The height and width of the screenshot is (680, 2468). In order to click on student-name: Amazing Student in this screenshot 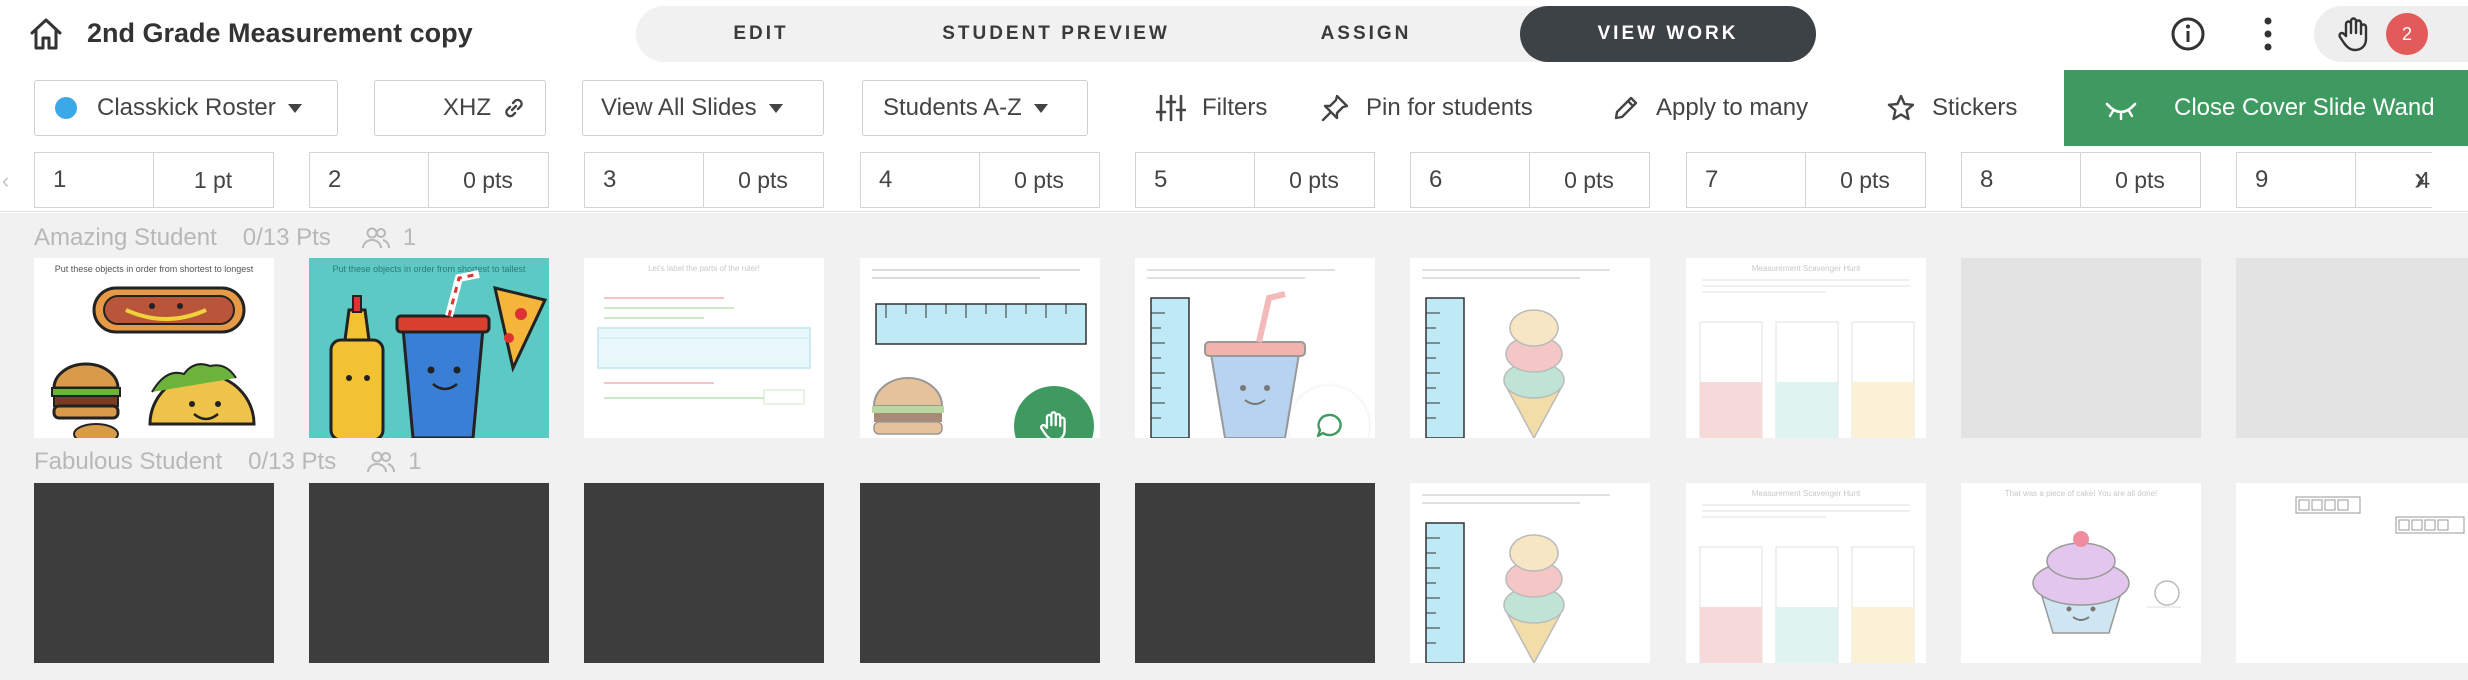, I will do `click(125, 237)`.